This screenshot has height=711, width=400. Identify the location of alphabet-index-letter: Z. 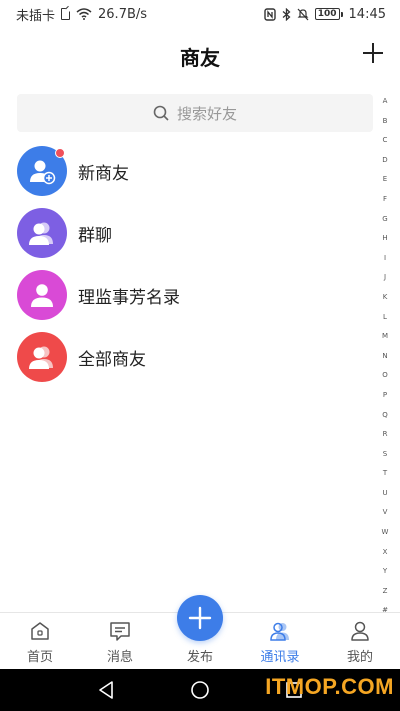
(385, 592).